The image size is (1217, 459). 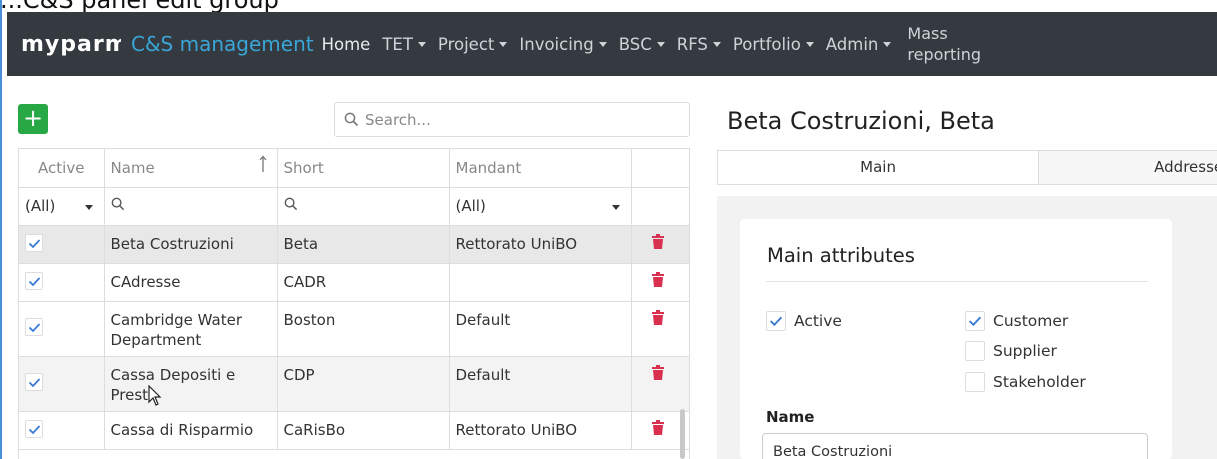 I want to click on nav-rfs: RFS, so click(x=699, y=44).